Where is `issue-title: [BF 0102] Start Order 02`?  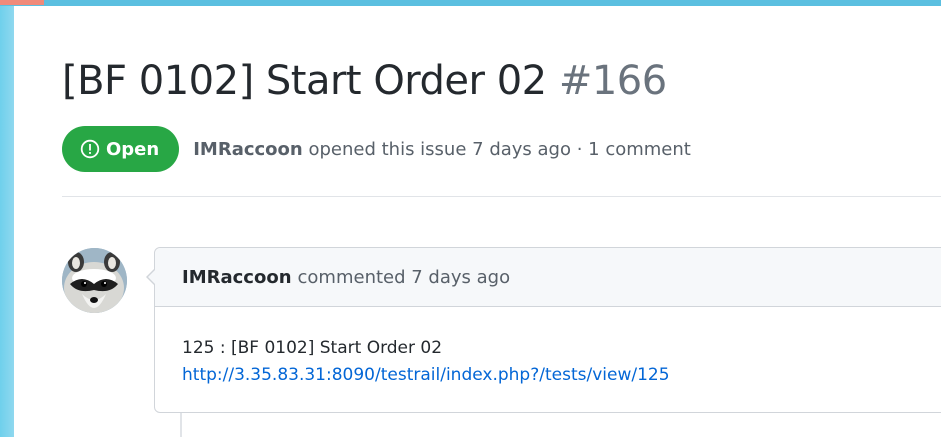 issue-title: [BF 0102] Start Order 02 is located at coordinates (304, 81).